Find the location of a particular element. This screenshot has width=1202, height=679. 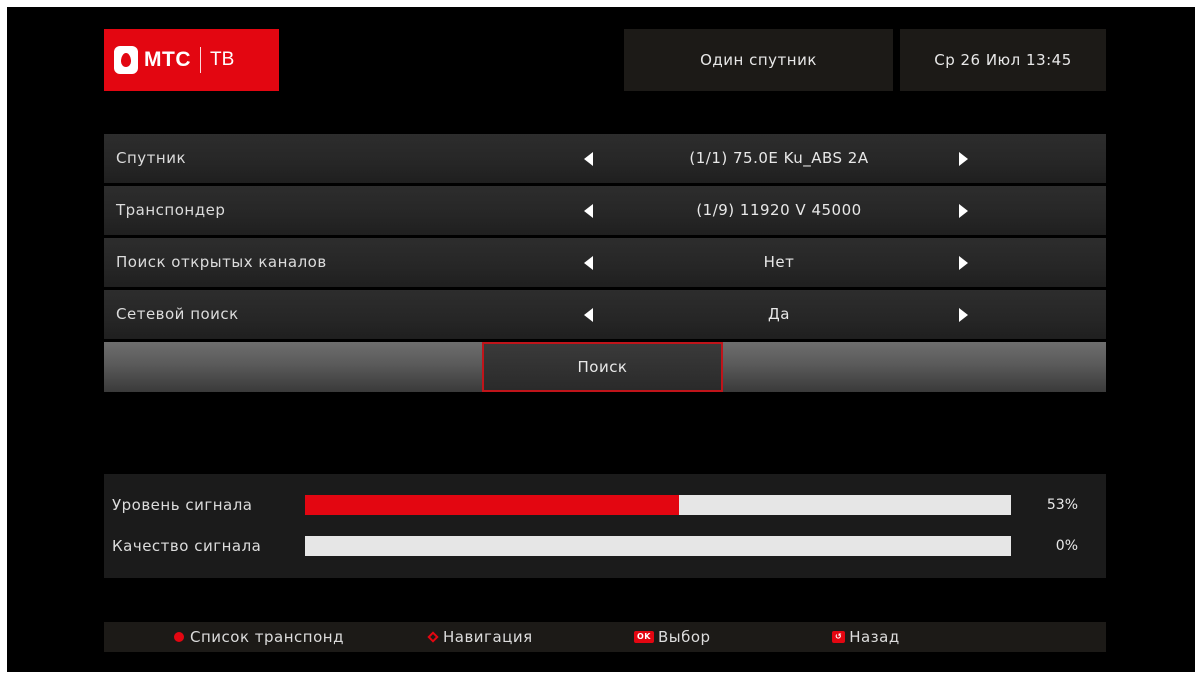

mts-egg-icon is located at coordinates (126, 60).